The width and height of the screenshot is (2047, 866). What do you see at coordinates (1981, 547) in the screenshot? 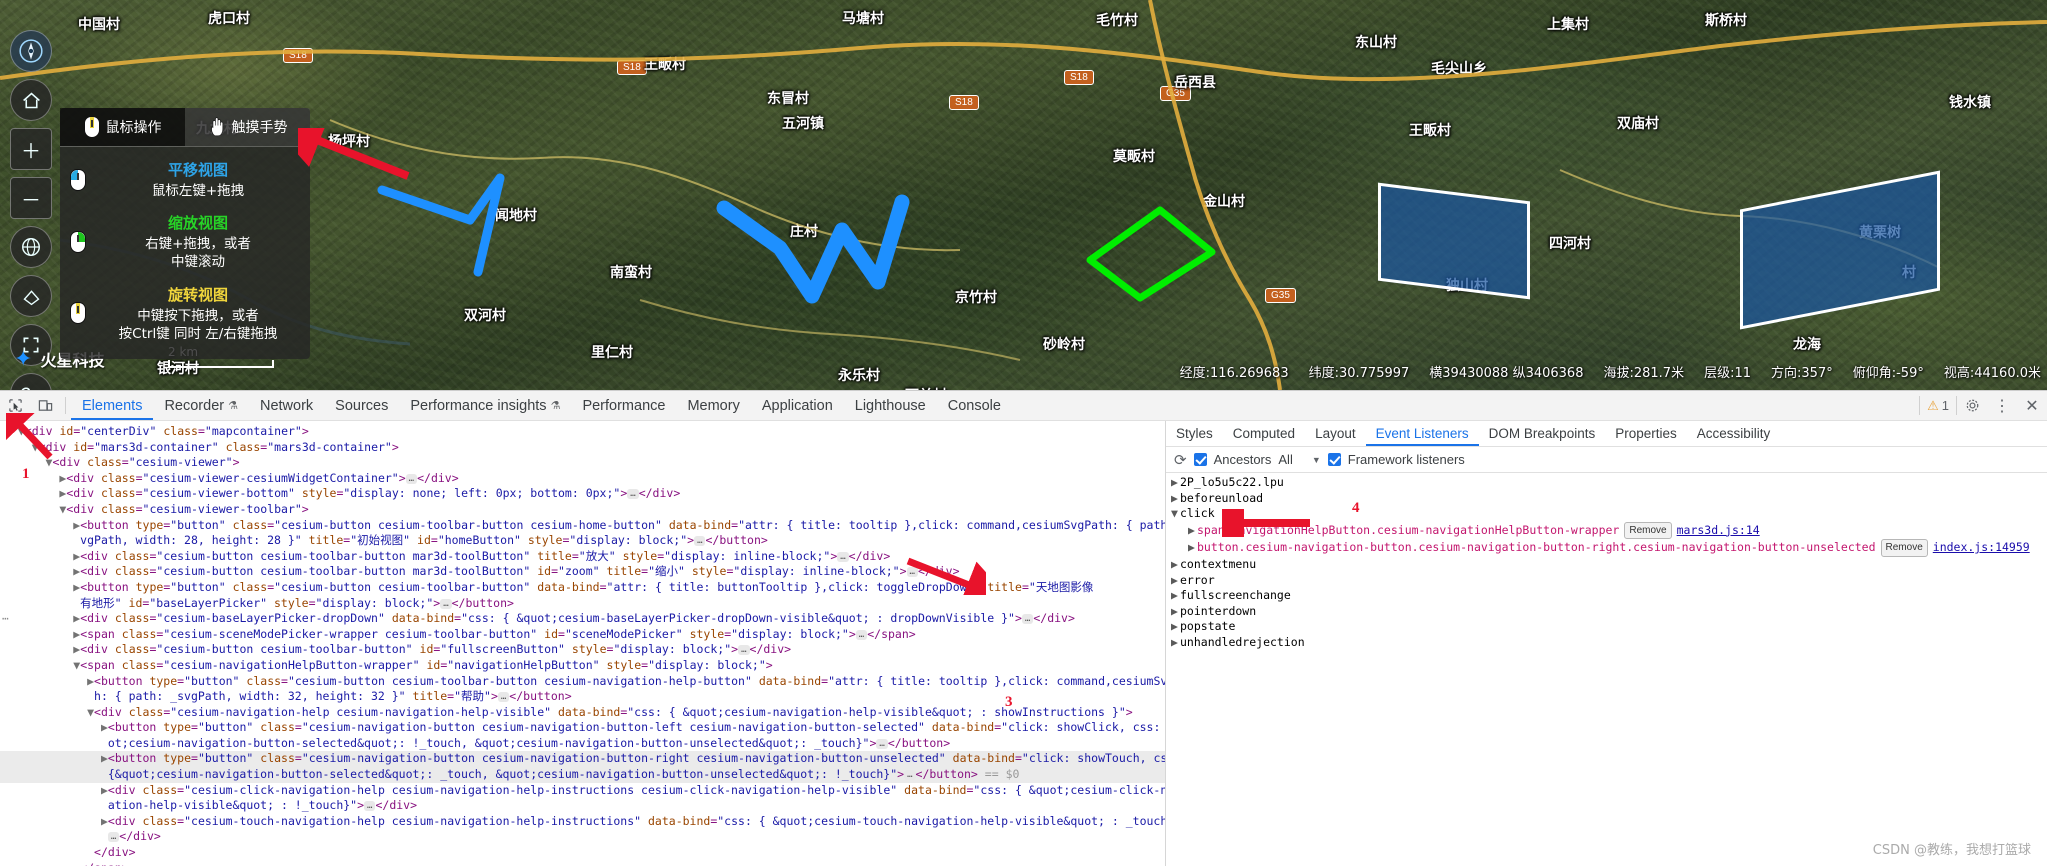
I see `listener-source-link: index.js:14959` at bounding box center [1981, 547].